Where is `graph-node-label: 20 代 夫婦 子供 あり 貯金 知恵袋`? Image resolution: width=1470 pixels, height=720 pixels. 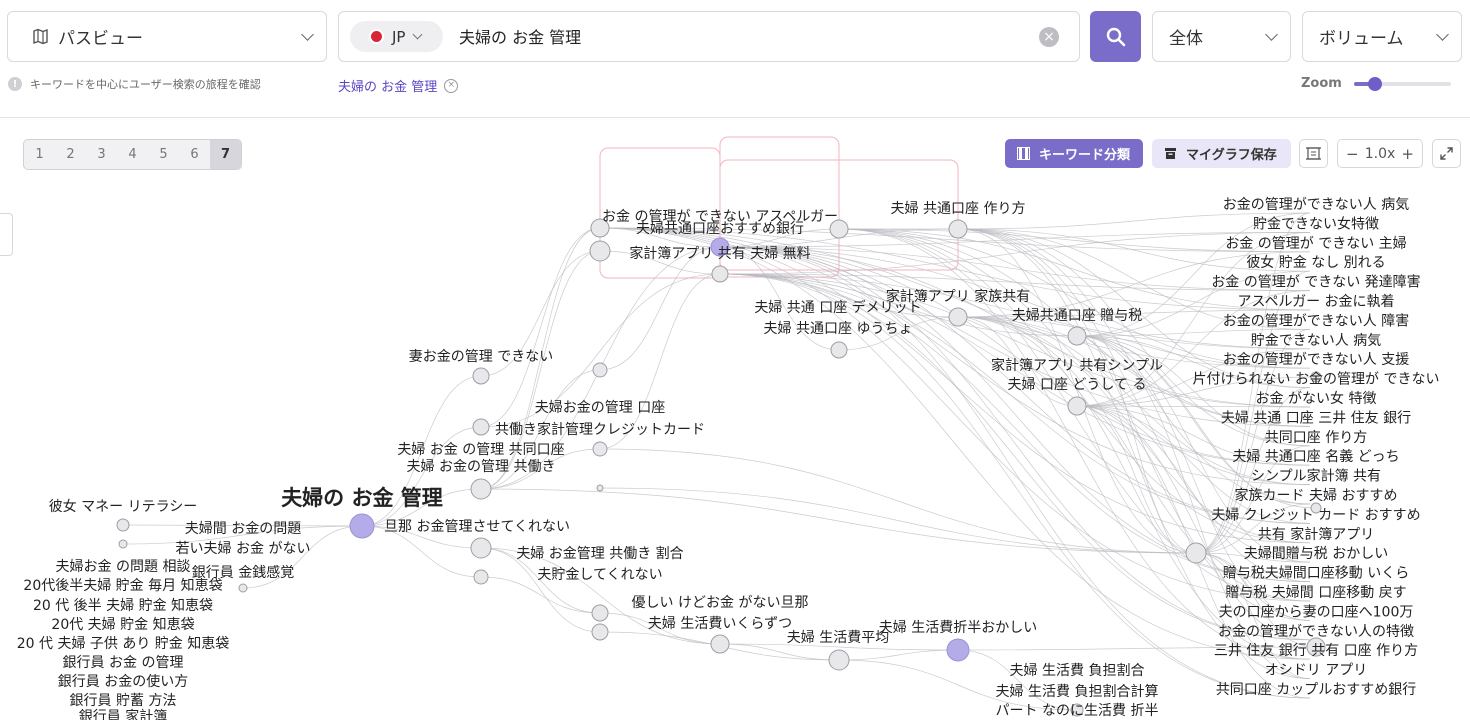
graph-node-label: 20 代 夫婦 子供 あり 貯金 知恵袋 is located at coordinates (123, 643).